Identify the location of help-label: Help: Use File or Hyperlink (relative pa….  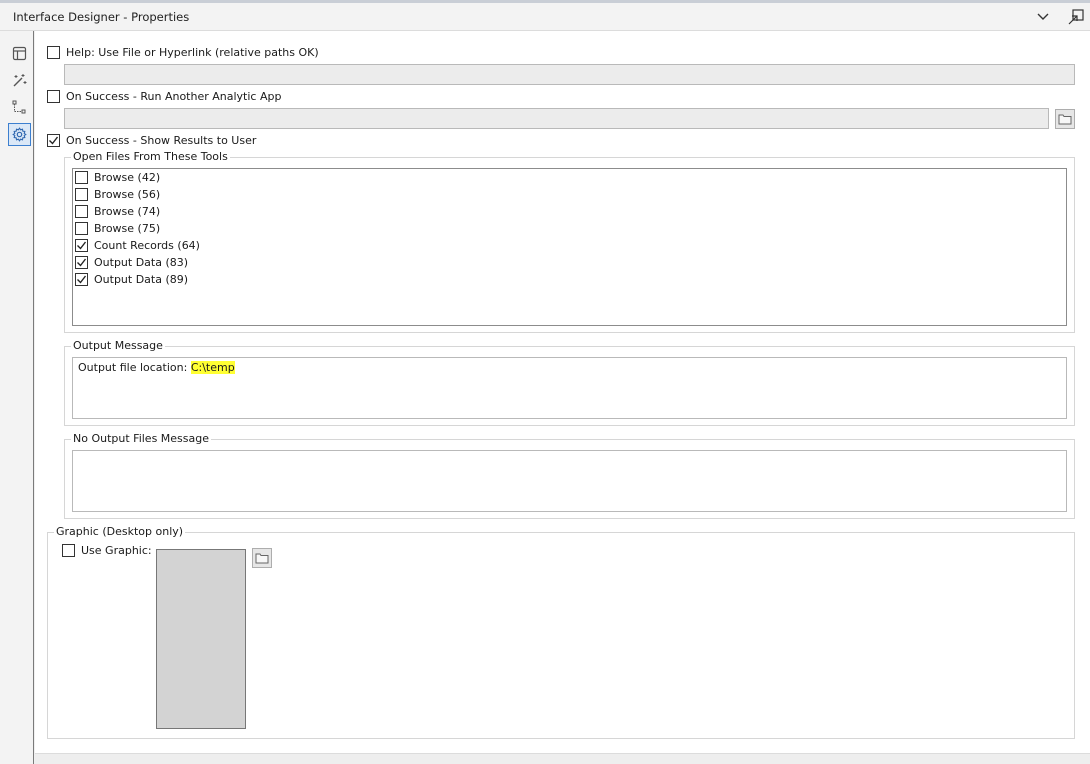
(192, 52).